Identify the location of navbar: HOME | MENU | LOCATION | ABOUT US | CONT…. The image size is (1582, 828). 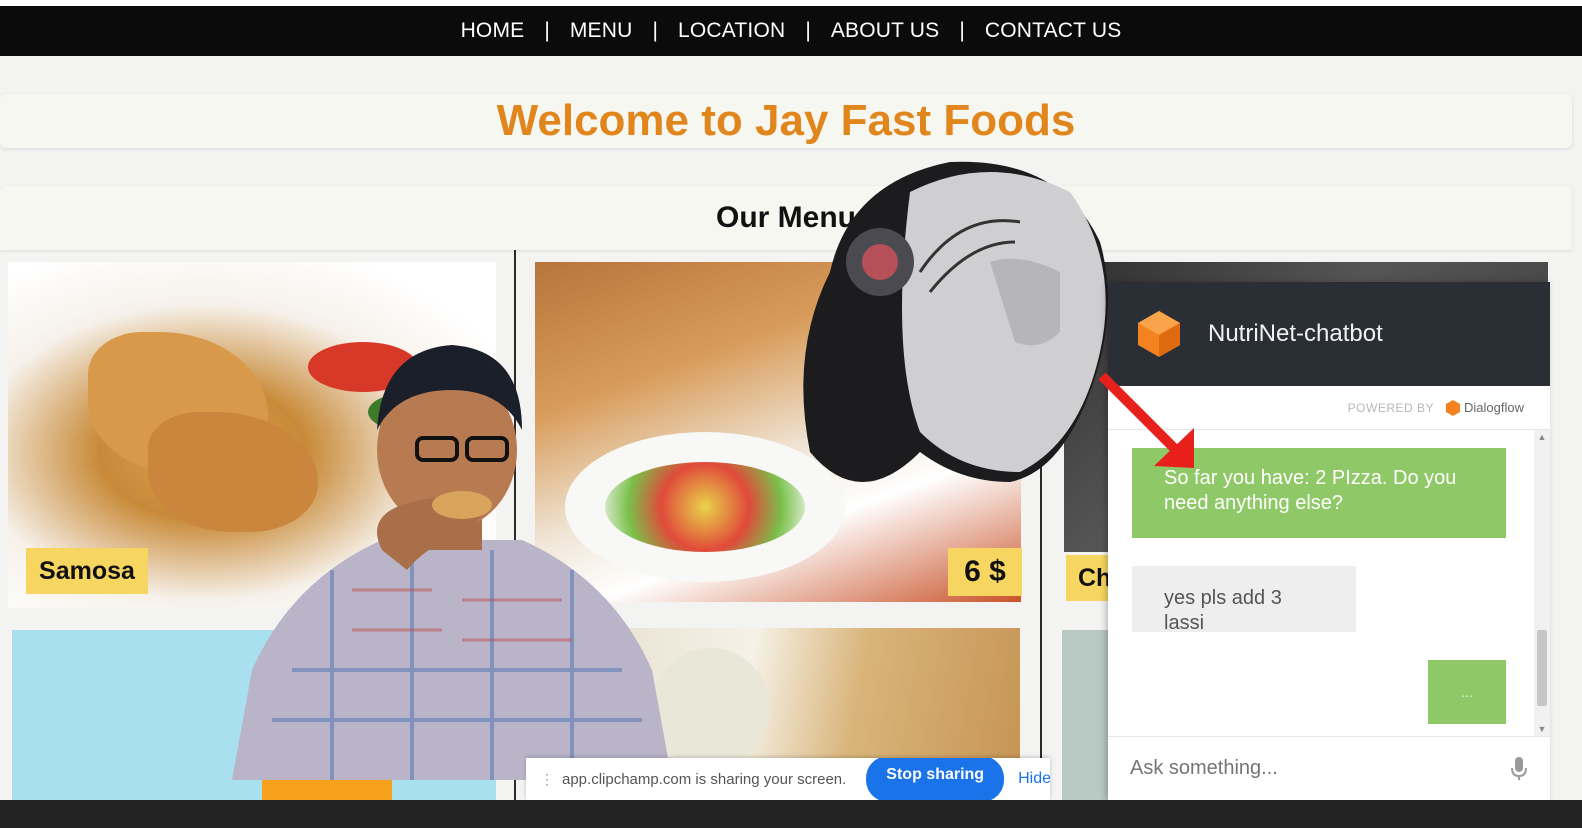
(791, 31).